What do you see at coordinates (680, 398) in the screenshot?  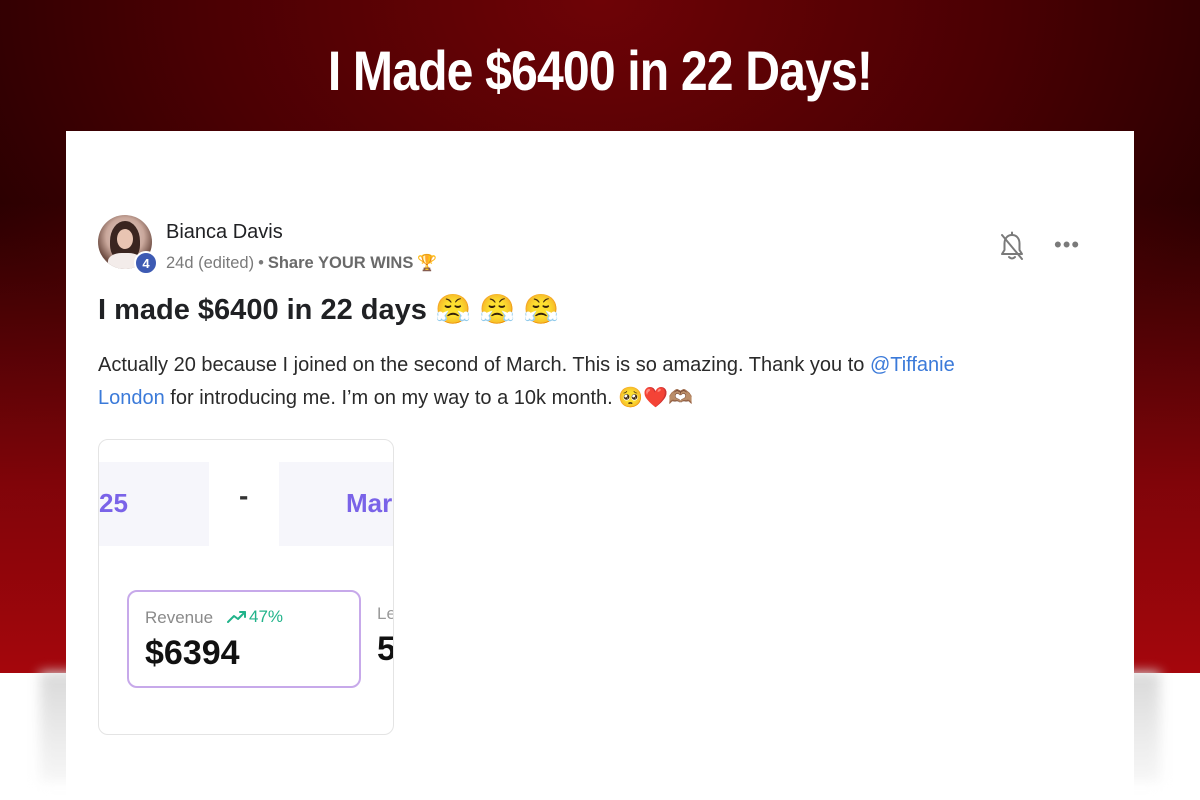 I see `heart-hands-emoji: 🫶🏽` at bounding box center [680, 398].